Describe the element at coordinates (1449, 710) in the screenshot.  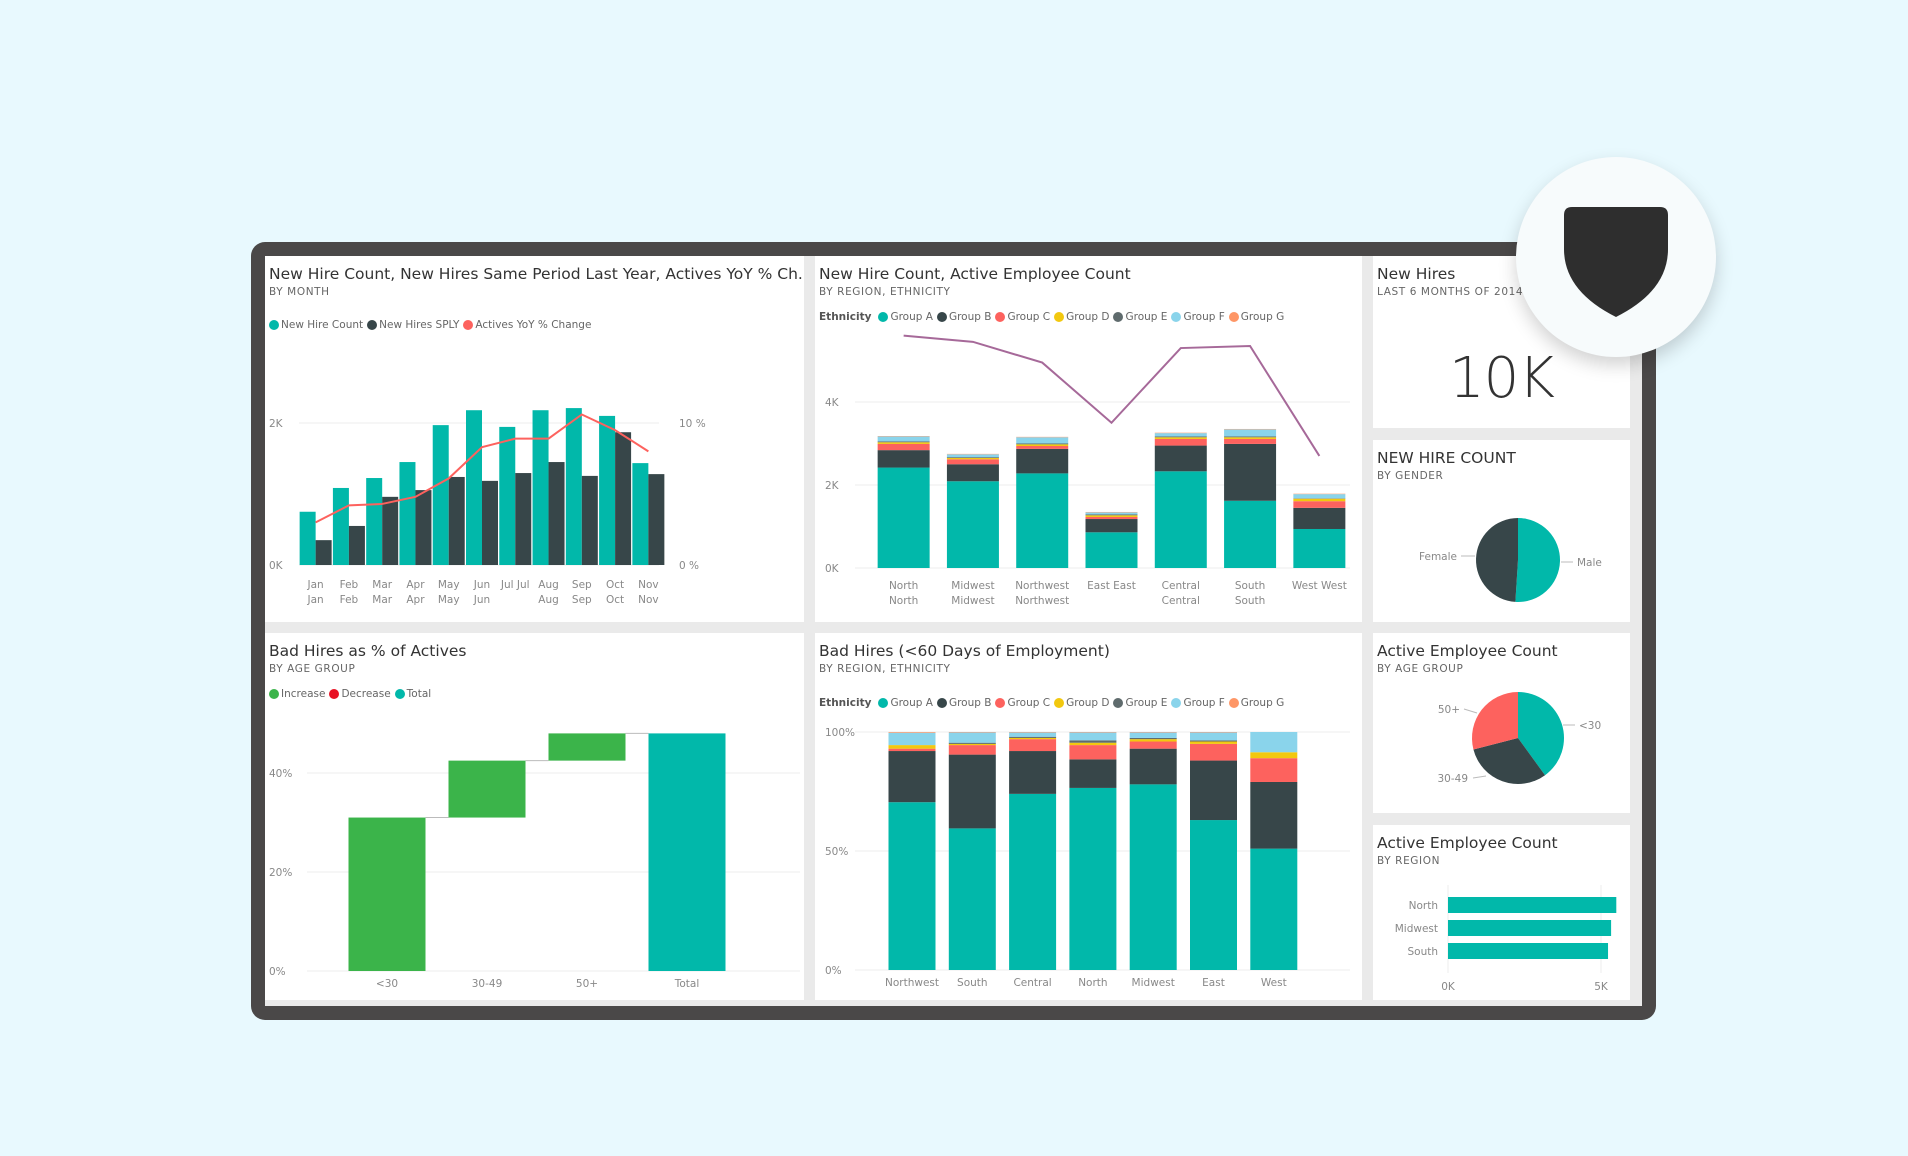
I see `pie-label: 50+` at that location.